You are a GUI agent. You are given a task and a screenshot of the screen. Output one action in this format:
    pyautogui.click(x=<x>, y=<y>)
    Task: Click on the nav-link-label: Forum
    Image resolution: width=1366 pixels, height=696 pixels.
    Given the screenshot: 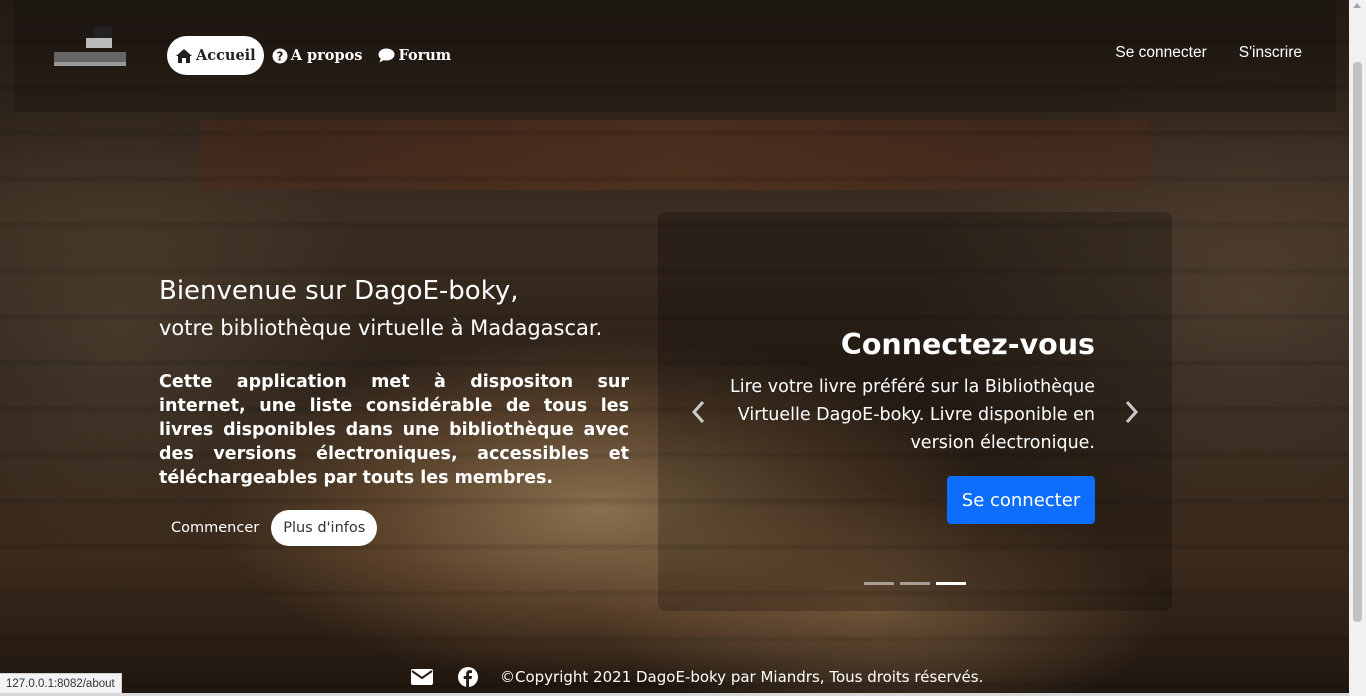 What is the action you would take?
    pyautogui.click(x=425, y=55)
    